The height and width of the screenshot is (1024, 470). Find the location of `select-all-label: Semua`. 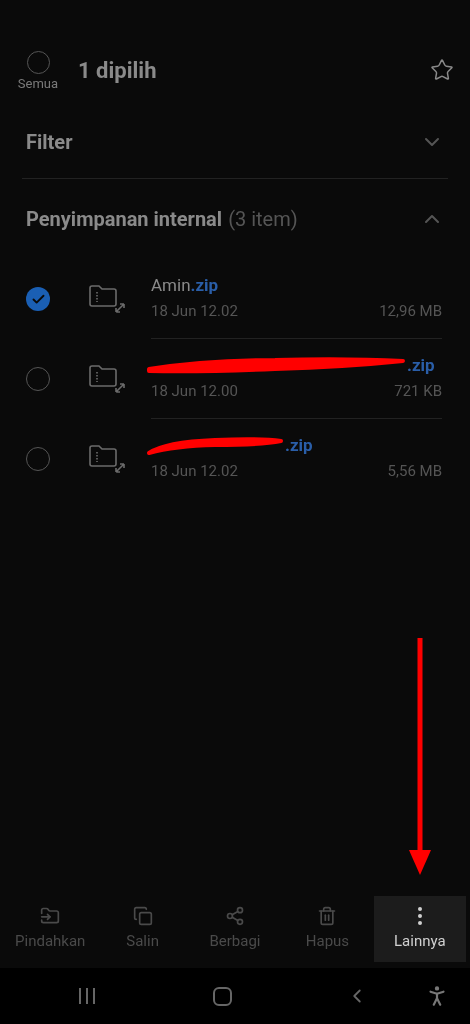

select-all-label: Semua is located at coordinates (38, 83).